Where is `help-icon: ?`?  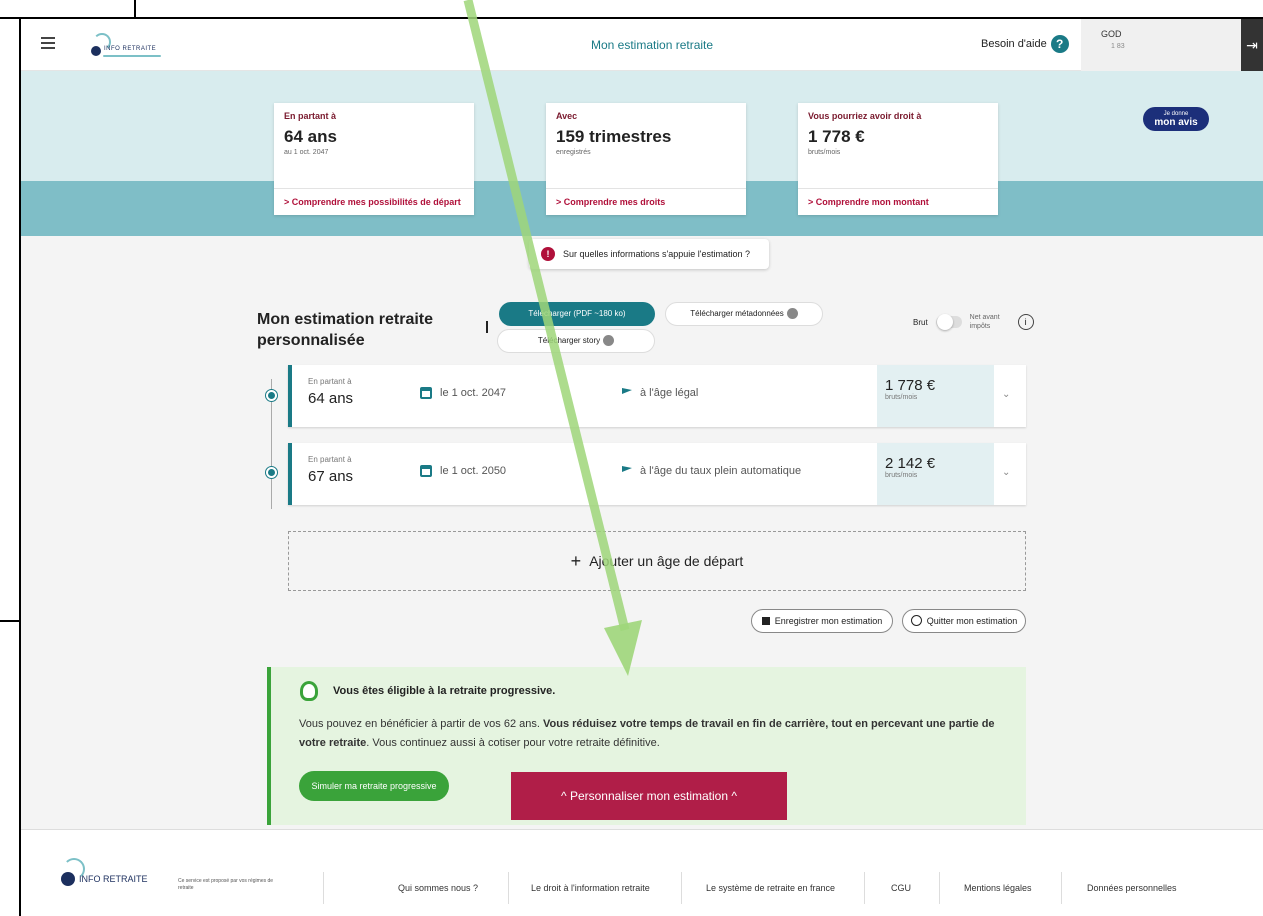 help-icon: ? is located at coordinates (1059, 44).